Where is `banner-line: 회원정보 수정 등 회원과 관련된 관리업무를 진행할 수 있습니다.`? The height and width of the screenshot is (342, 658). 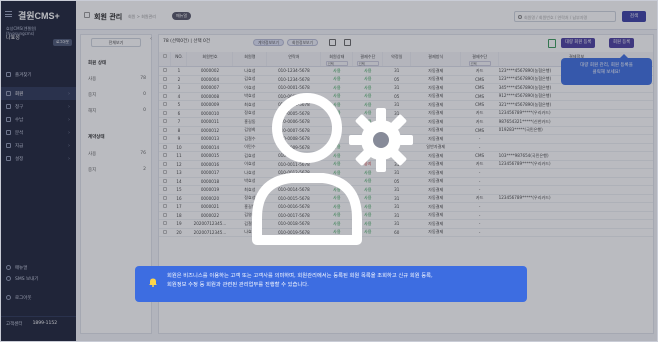 banner-line: 회원정보 수정 등 회원과 관련된 관리업무를 진행할 수 있습니다. is located at coordinates (238, 285).